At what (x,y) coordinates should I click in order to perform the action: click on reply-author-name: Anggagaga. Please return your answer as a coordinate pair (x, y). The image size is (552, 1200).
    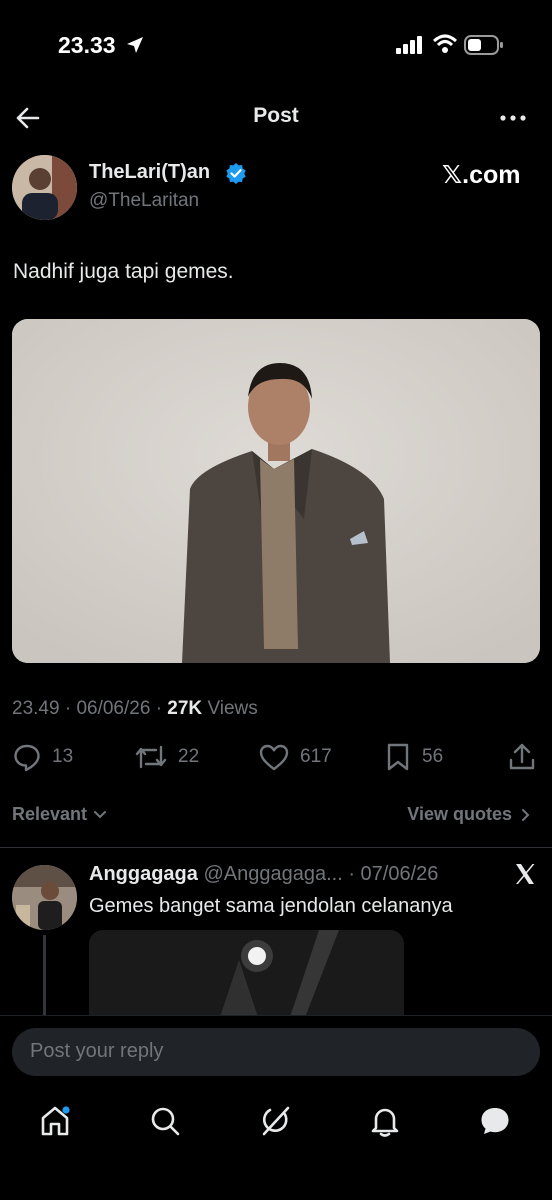
    Looking at the image, I should click on (143, 874).